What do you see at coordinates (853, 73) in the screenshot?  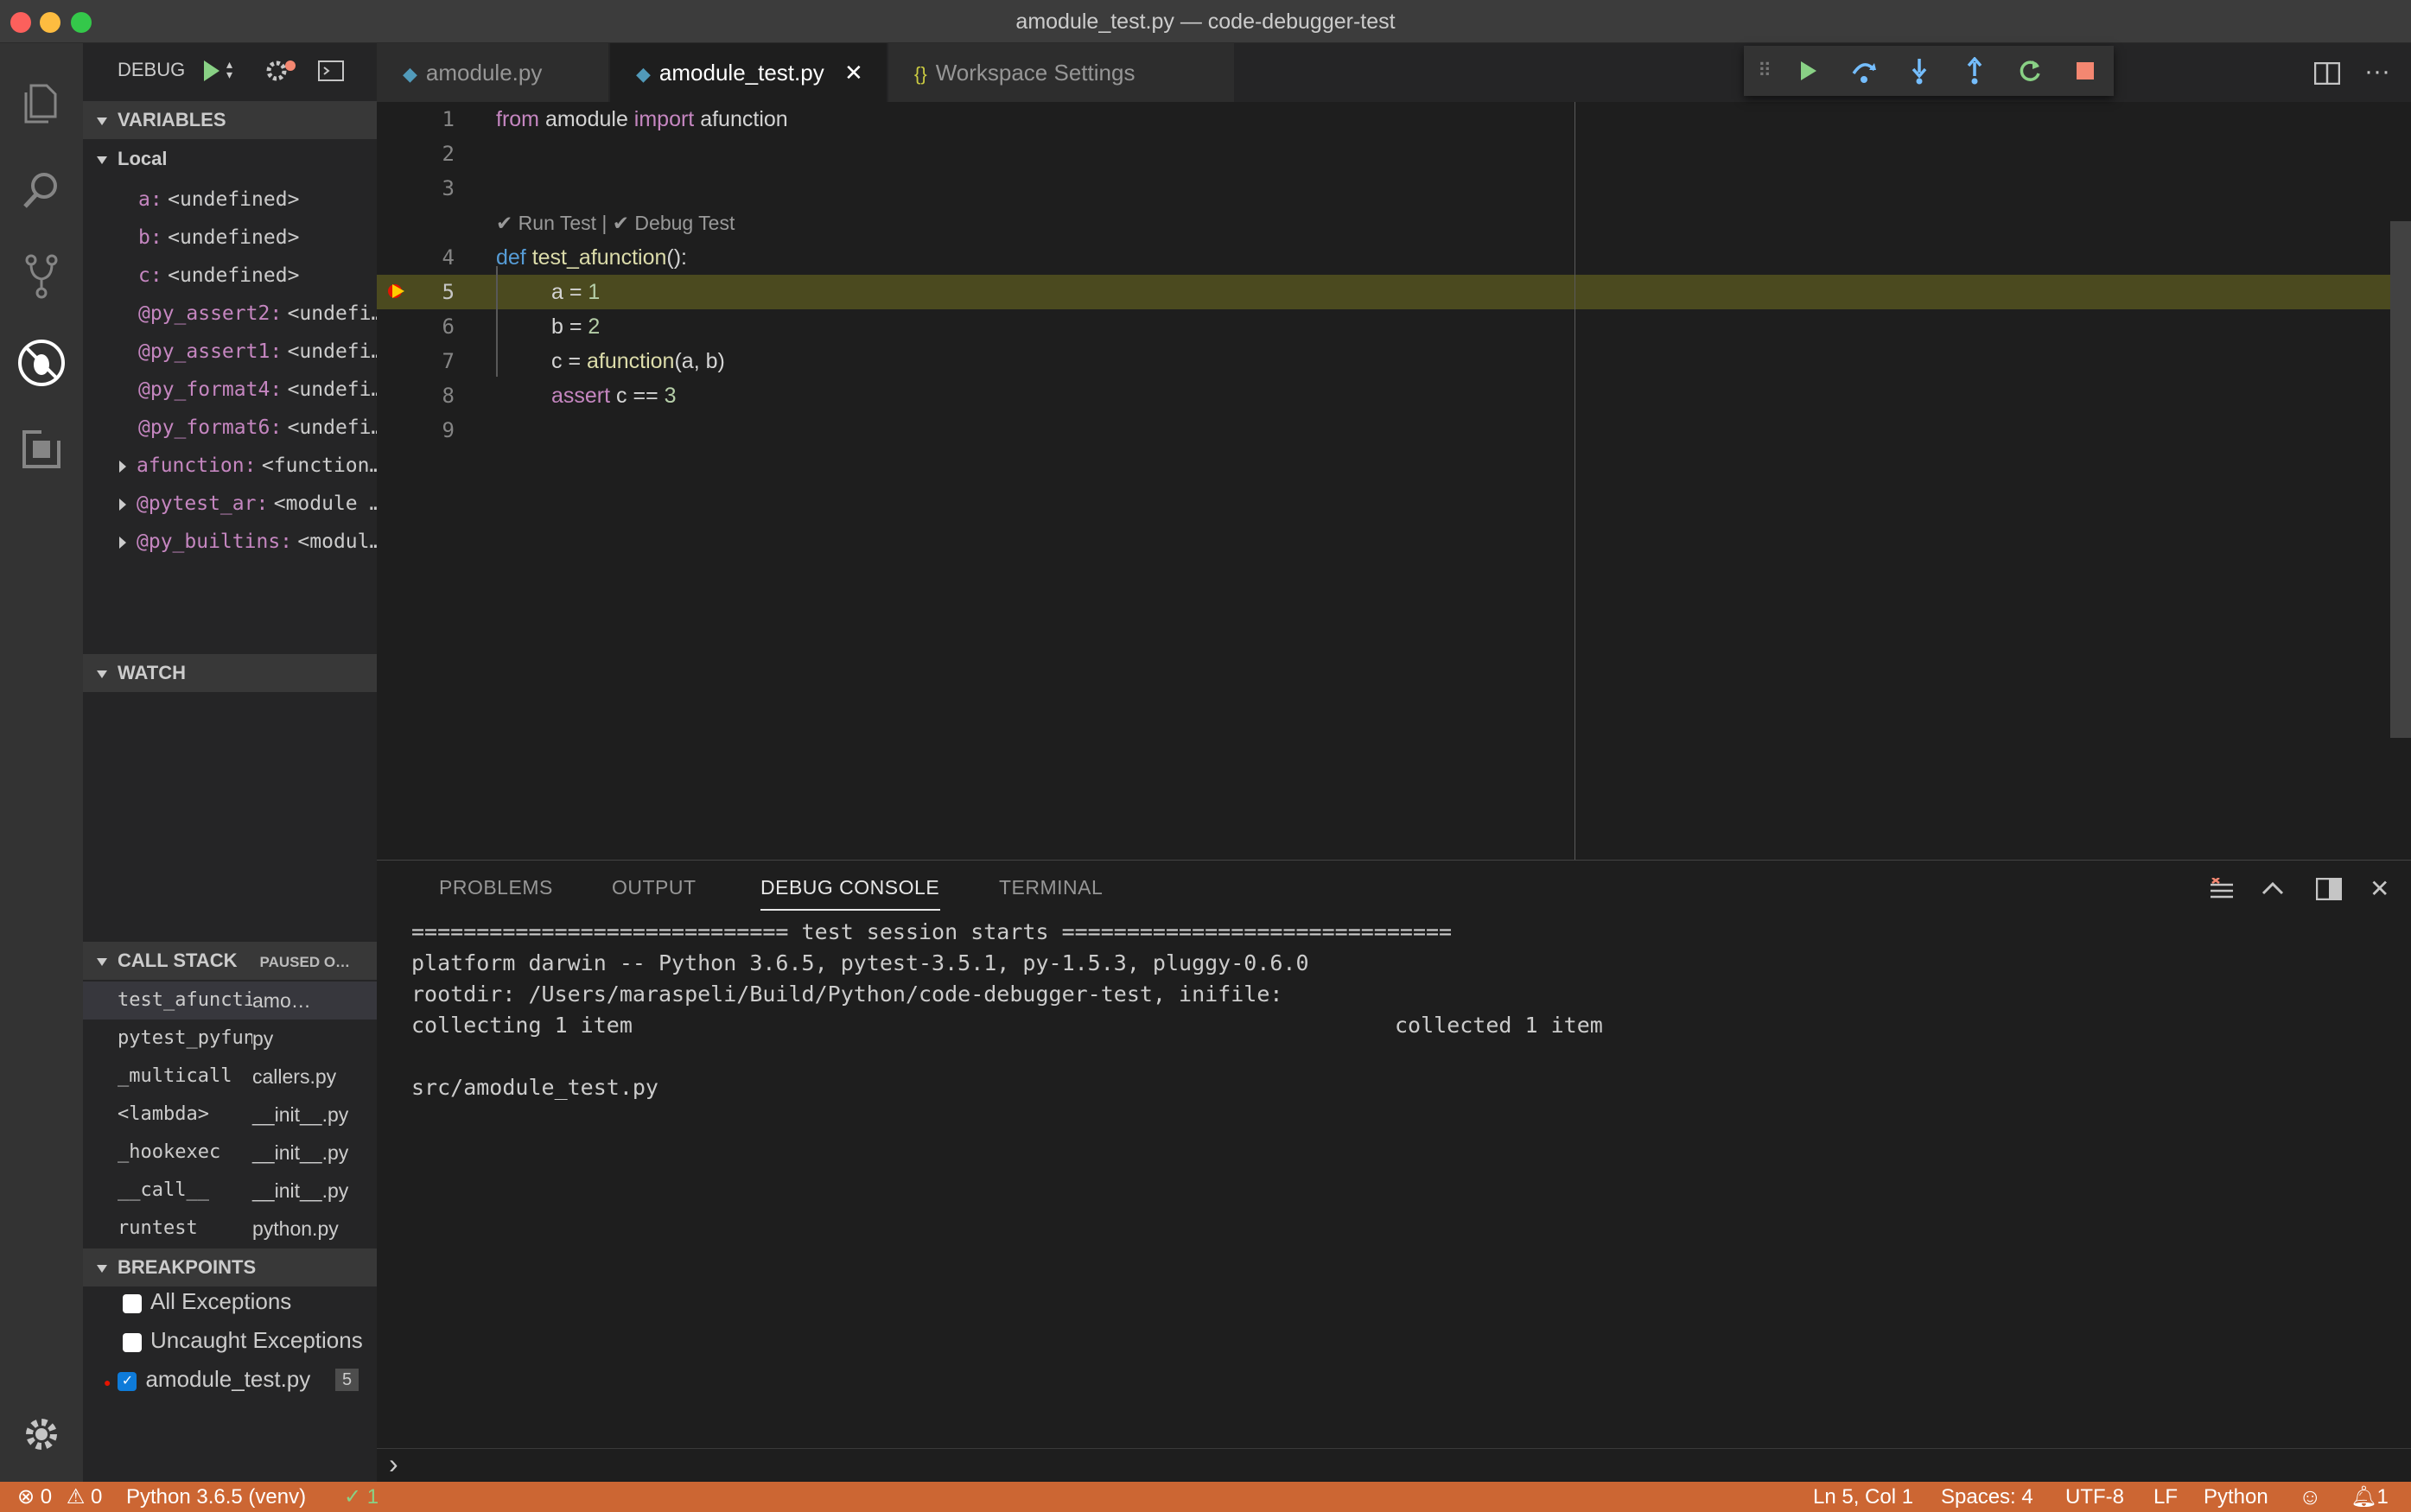 I see `close-tab-icon: ✕` at bounding box center [853, 73].